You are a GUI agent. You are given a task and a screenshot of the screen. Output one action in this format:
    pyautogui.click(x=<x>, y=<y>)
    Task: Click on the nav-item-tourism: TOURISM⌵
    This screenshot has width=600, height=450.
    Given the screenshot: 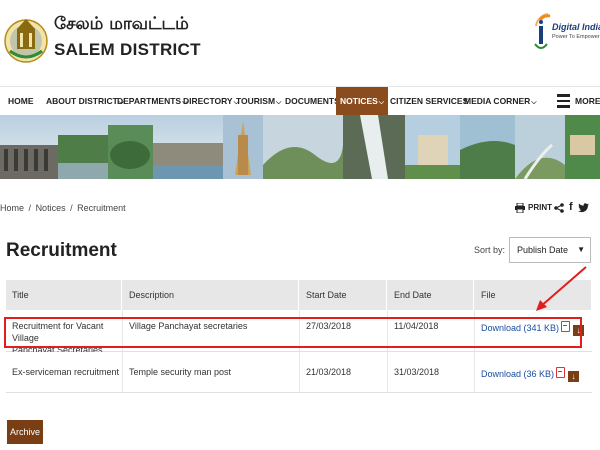 What is the action you would take?
    pyautogui.click(x=258, y=101)
    